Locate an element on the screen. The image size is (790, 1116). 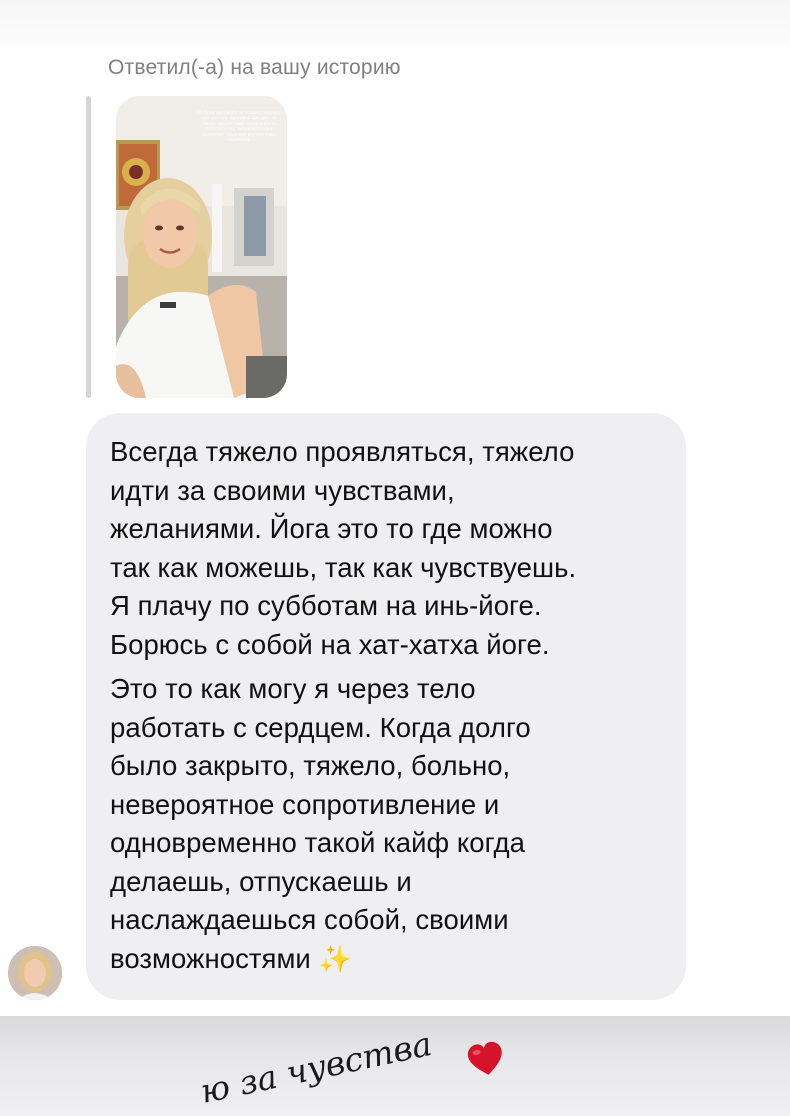
sparkles-icon: ✨ is located at coordinates (335, 958).